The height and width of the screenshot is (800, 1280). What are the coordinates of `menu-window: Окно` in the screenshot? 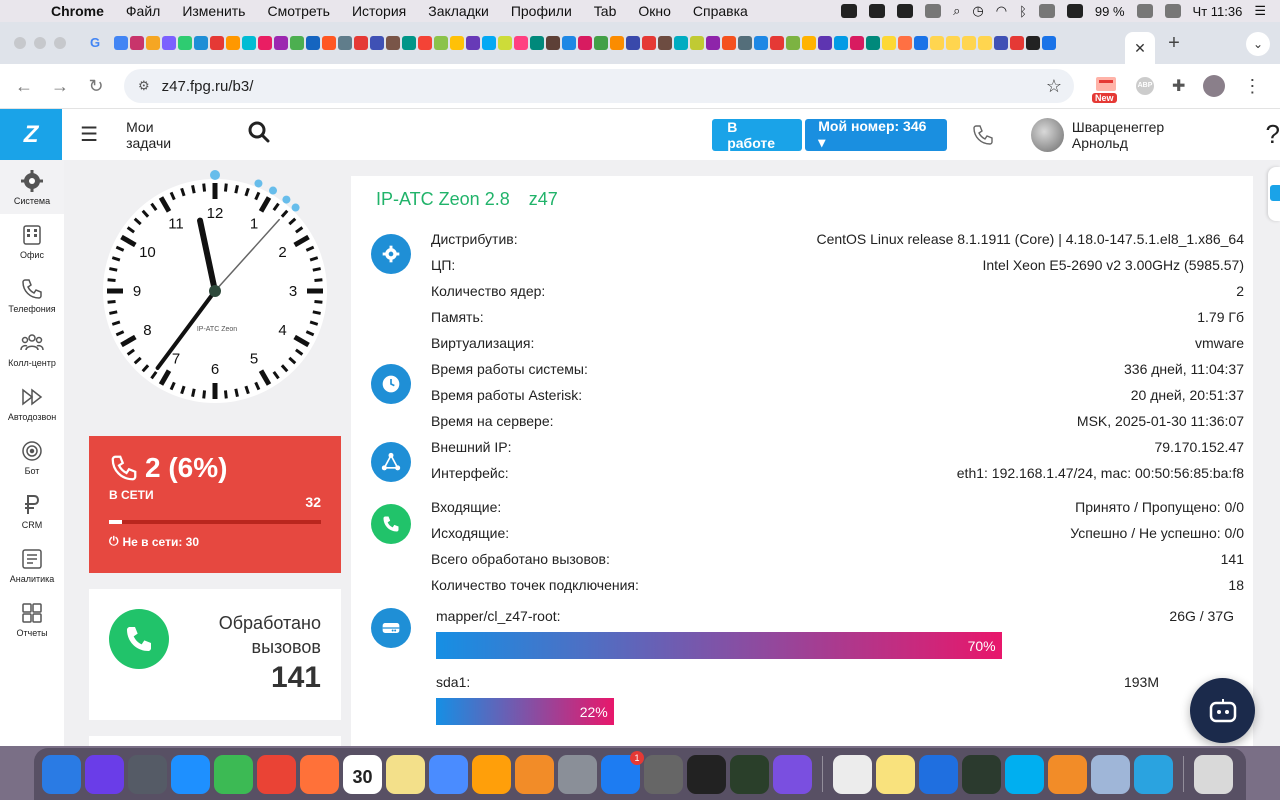 It's located at (654, 11).